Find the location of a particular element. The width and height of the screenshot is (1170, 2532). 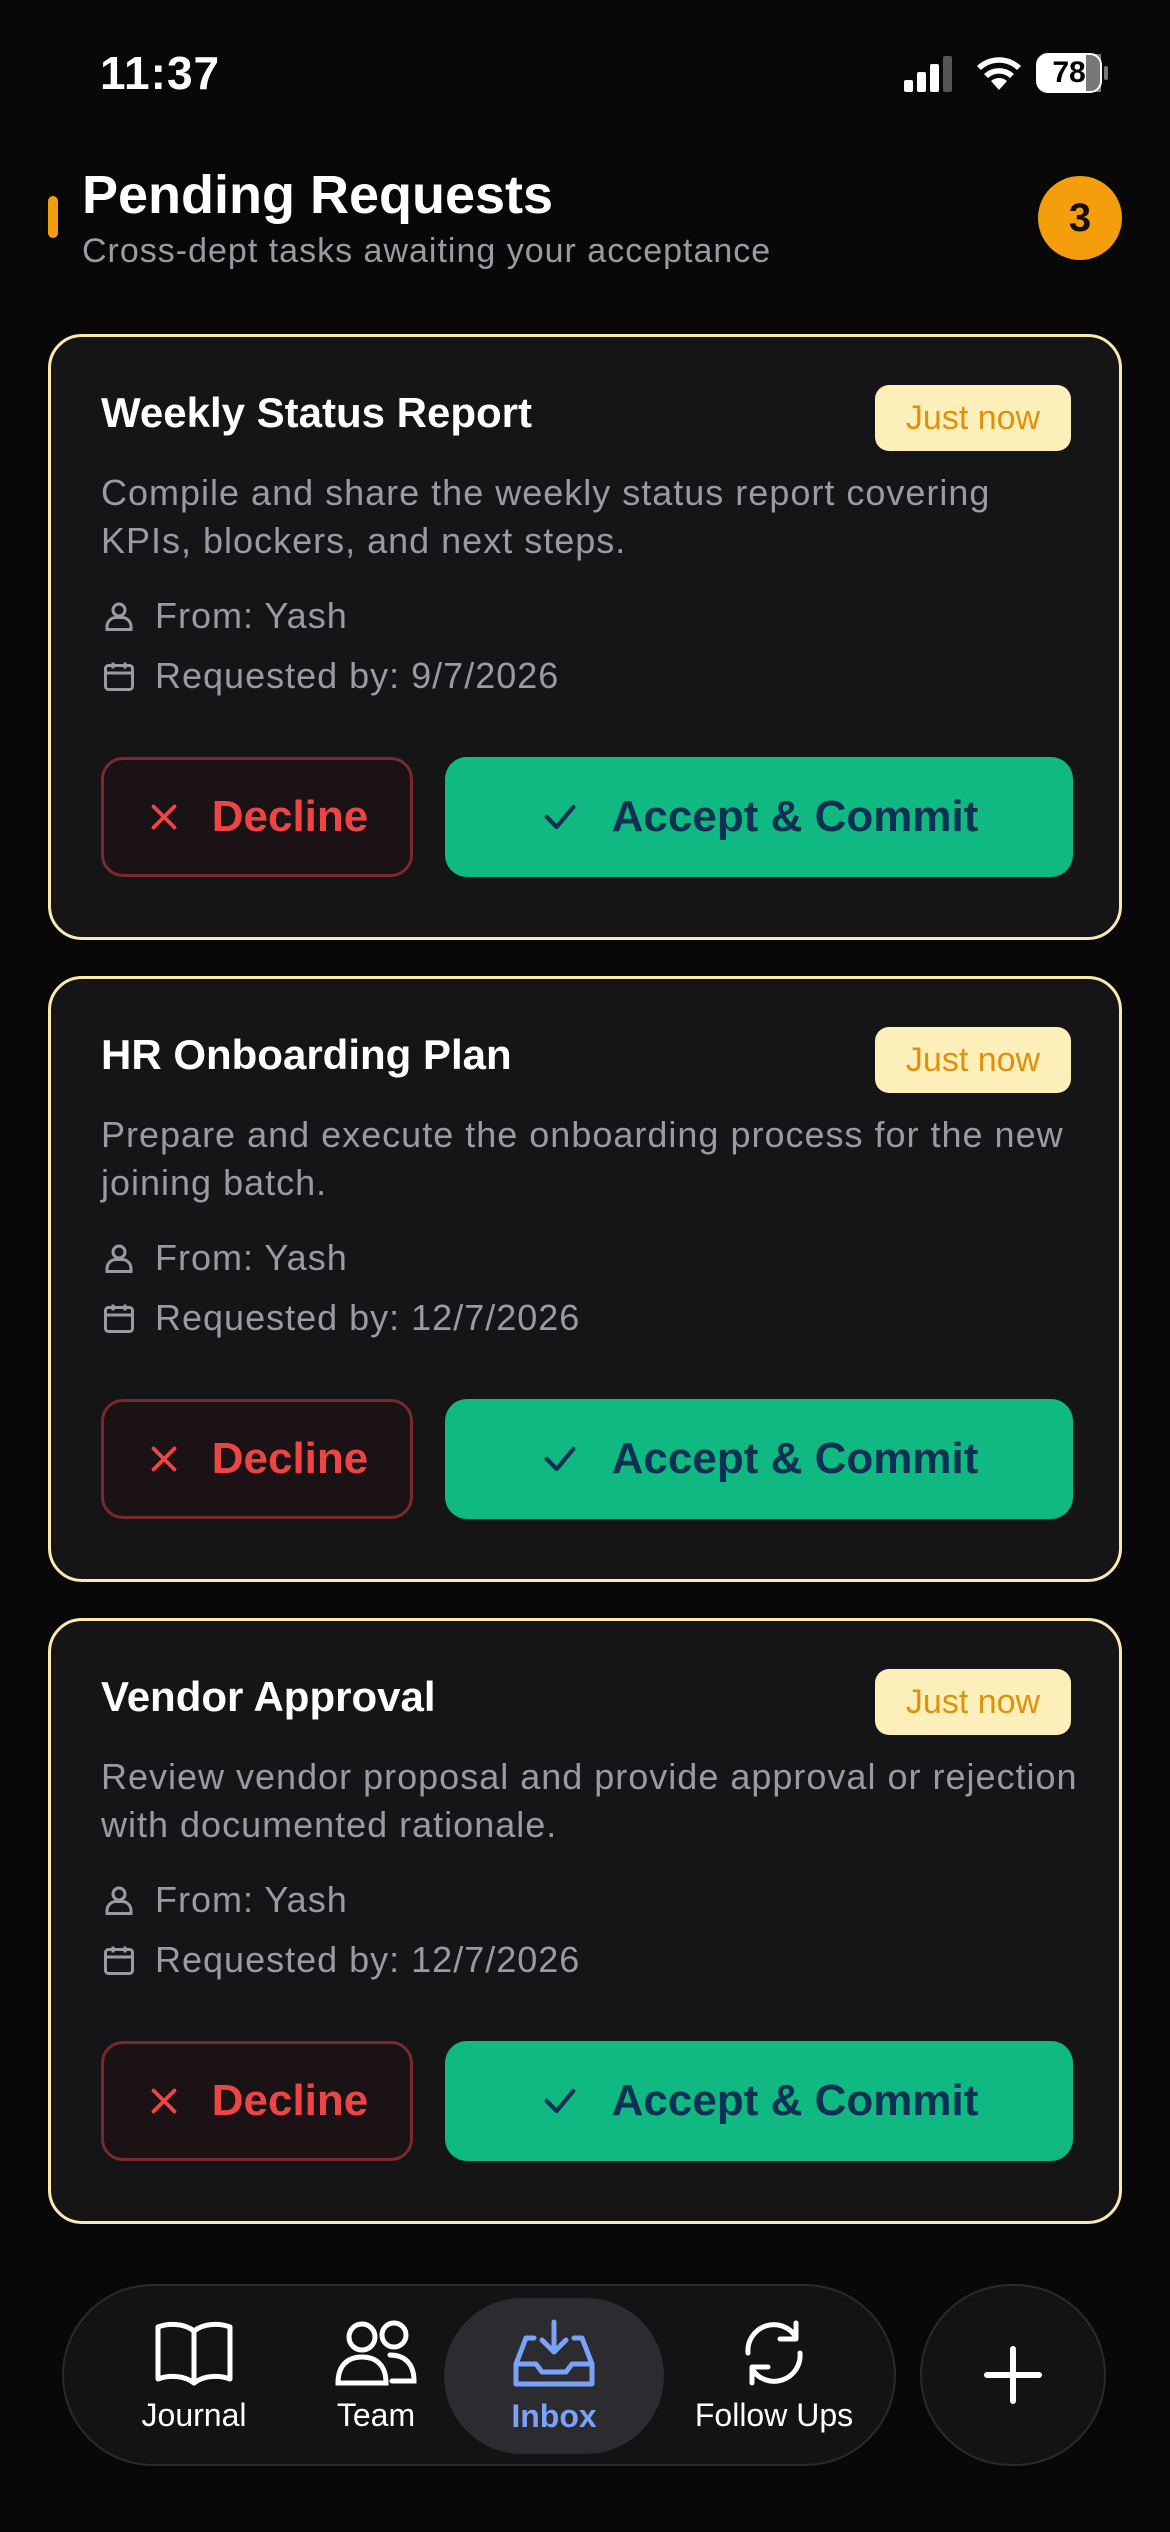

inbox-download-icon is located at coordinates (554, 2352).